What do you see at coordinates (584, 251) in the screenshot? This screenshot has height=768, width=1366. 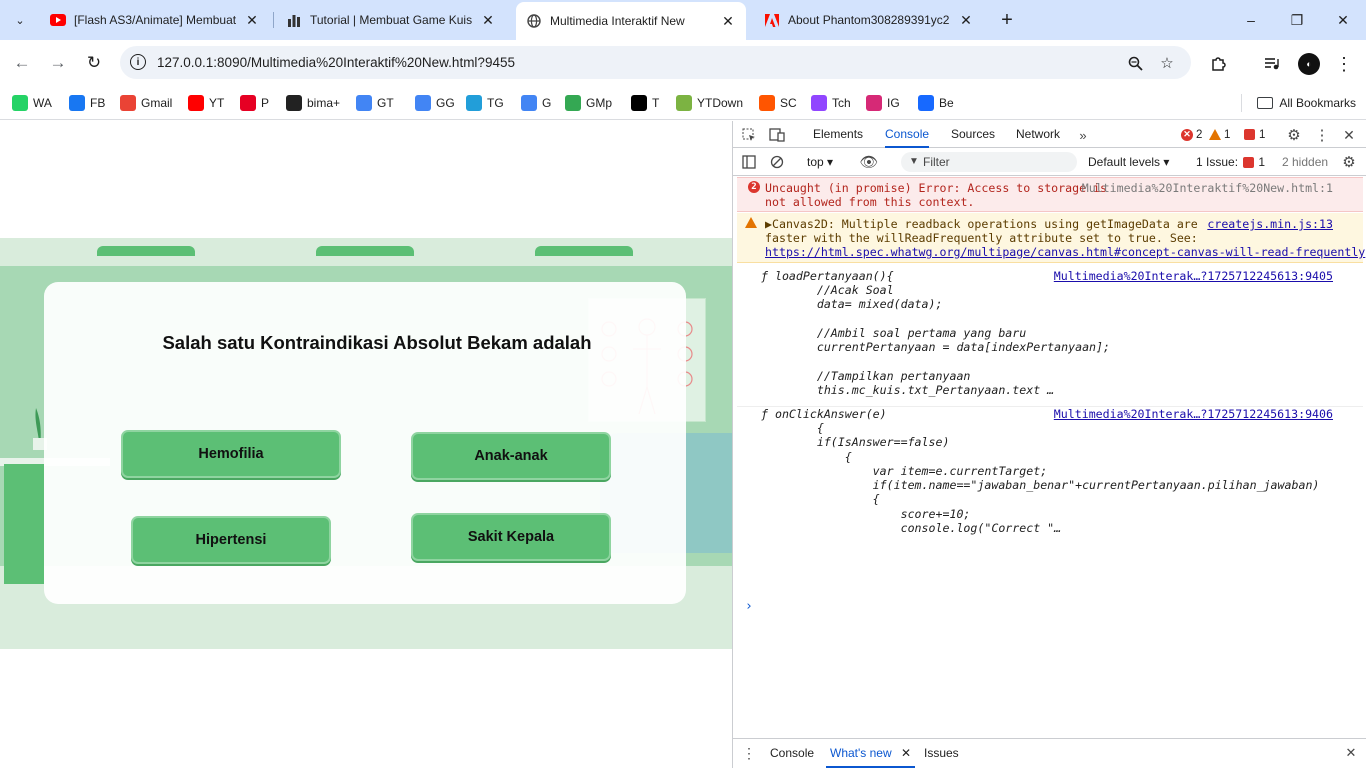 I see `stage-decoration` at bounding box center [584, 251].